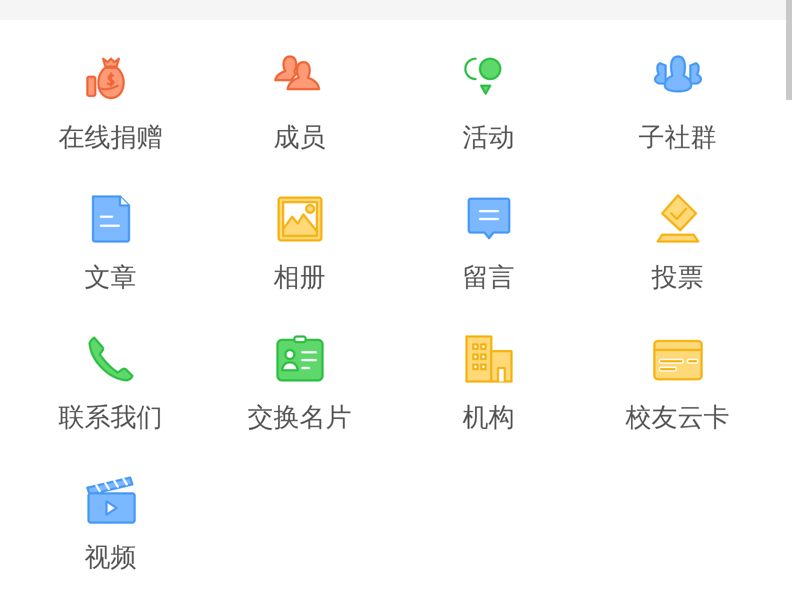 This screenshot has width=792, height=592. Describe the element at coordinates (678, 278) in the screenshot. I see `tile-label: 投票` at that location.